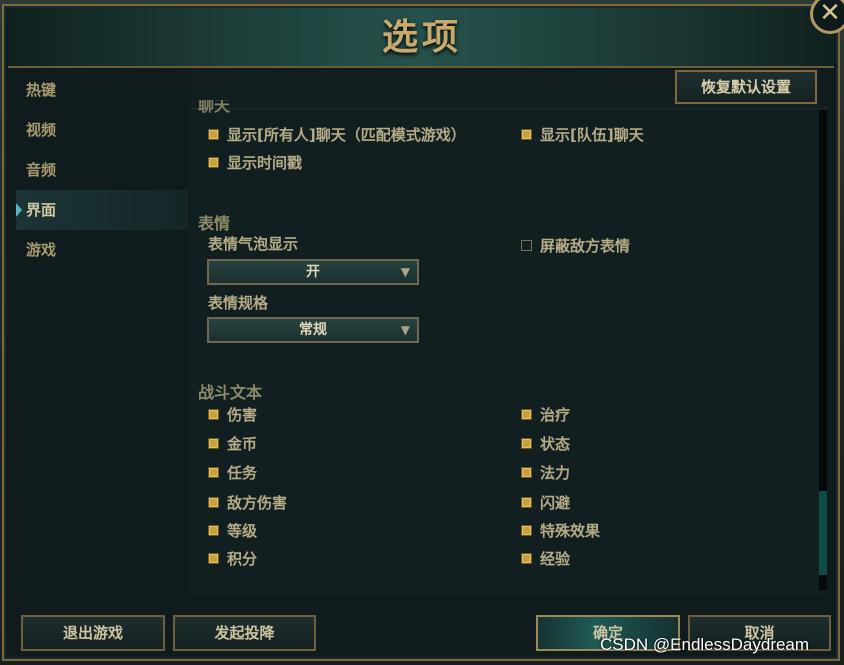 This screenshot has width=844, height=665. What do you see at coordinates (337, 135) in the screenshot?
I see `chat-option-all: 显示[所有人]聊天（匹配模式游戏）` at bounding box center [337, 135].